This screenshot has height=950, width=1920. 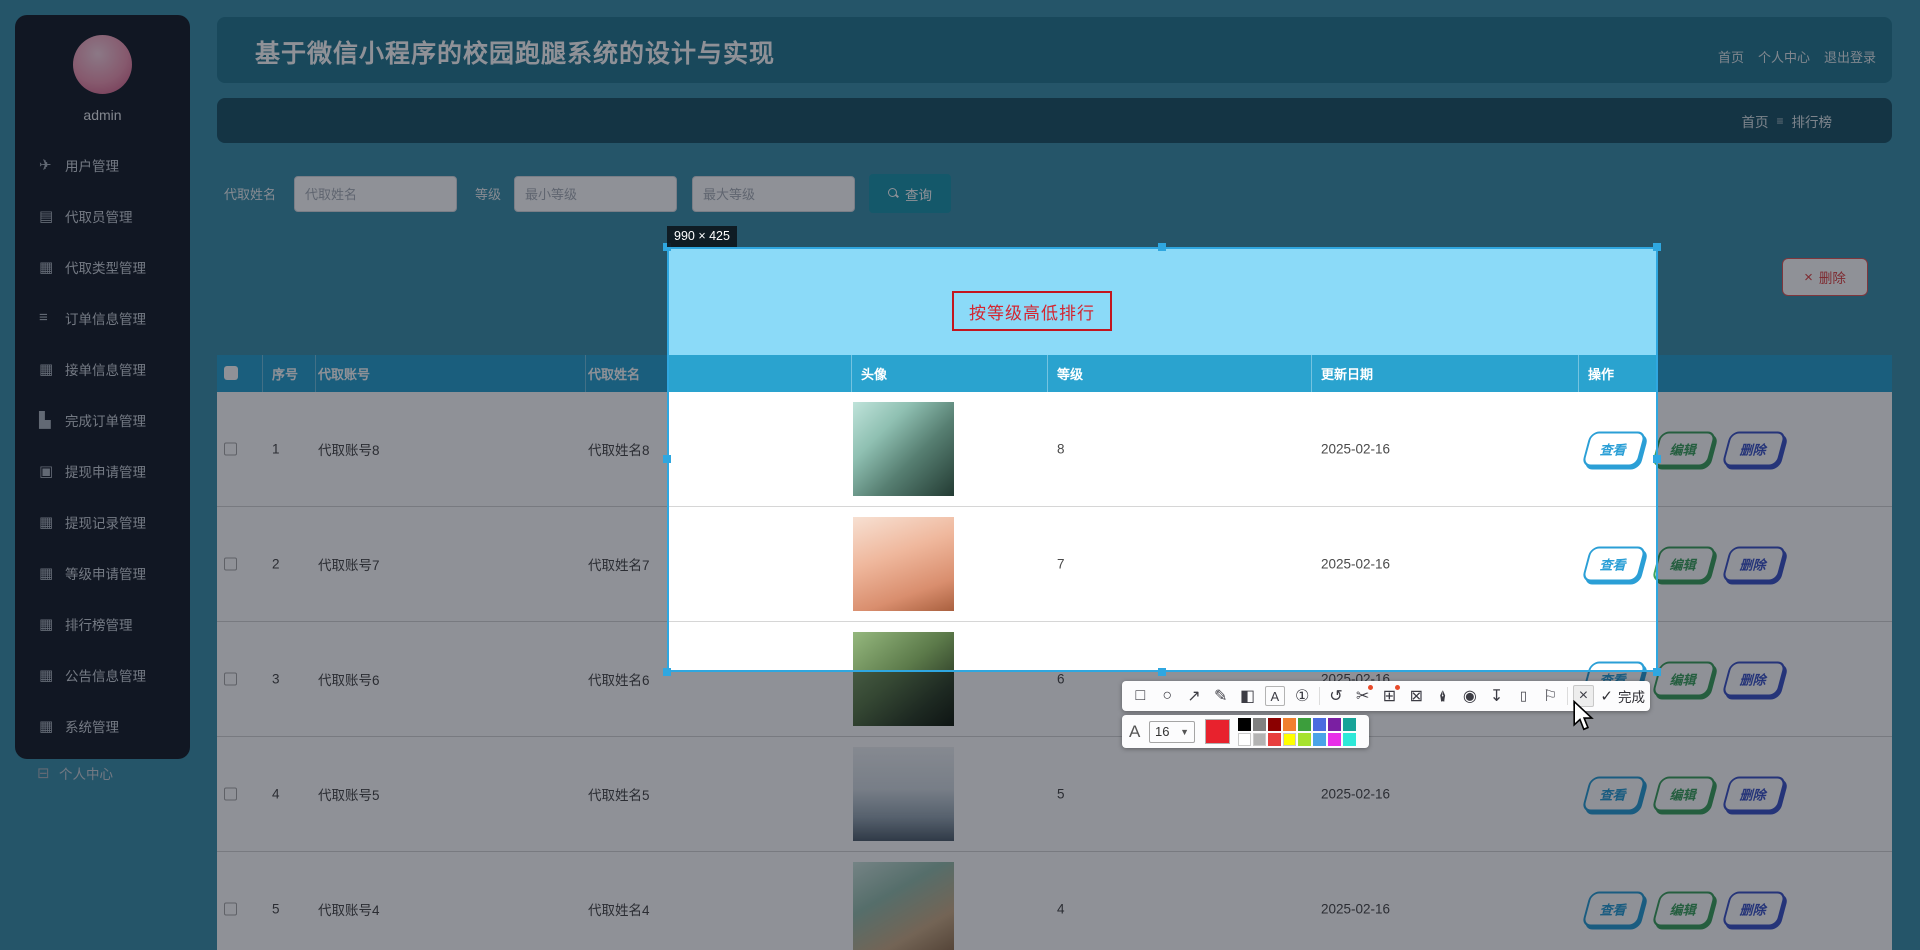 What do you see at coordinates (102, 215) in the screenshot?
I see `sidebar-item-agent-manage: ▤ 代取员管理` at bounding box center [102, 215].